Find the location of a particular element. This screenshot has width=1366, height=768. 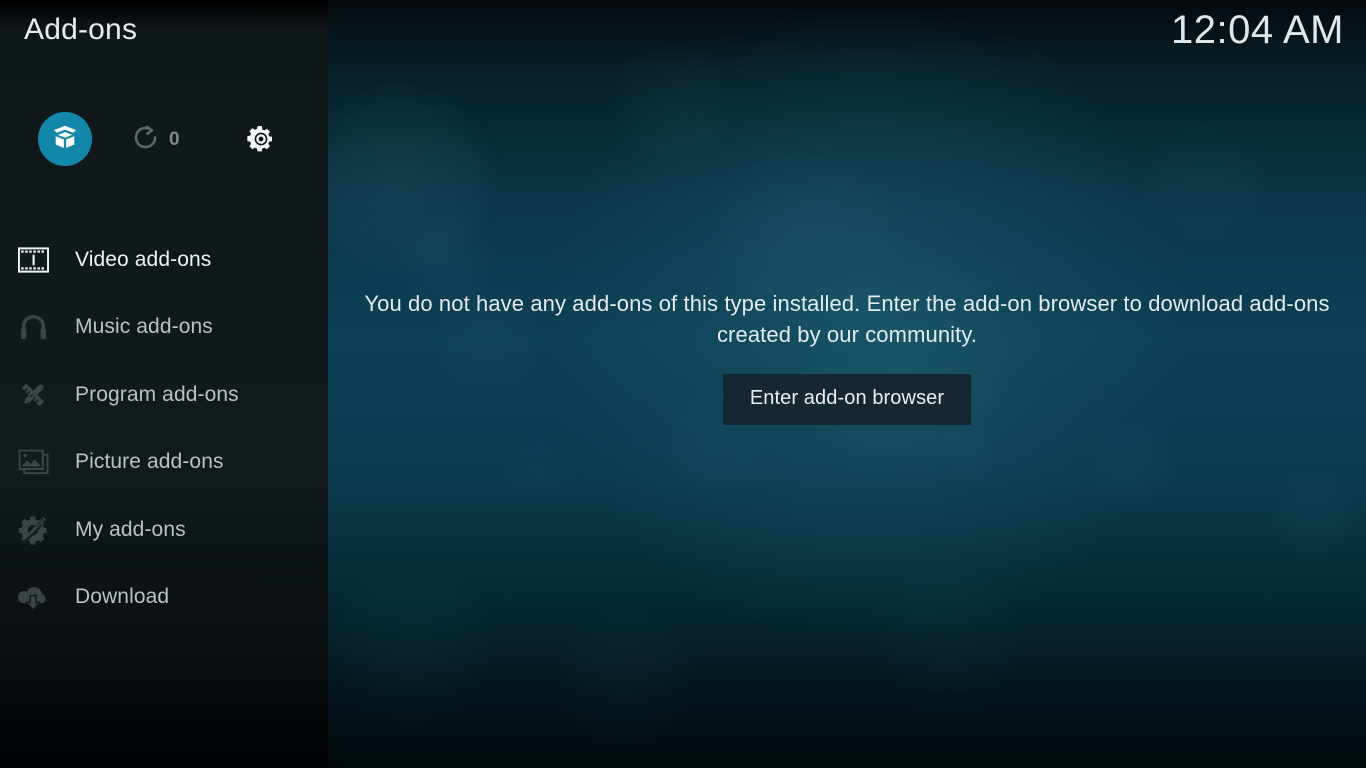

enter-addon-browser-button: Enter add-on browser is located at coordinates (847, 399).